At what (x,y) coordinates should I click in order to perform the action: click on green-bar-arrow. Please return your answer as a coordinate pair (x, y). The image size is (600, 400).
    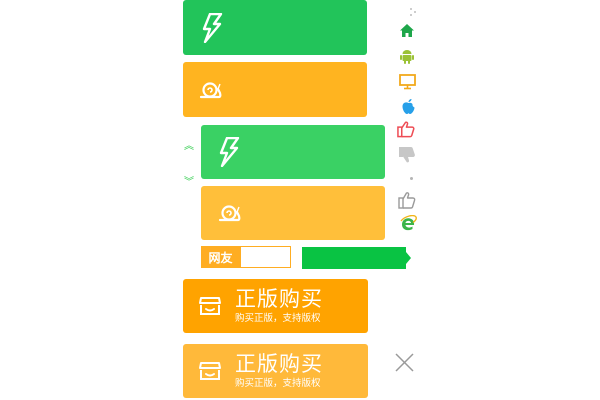
    Looking at the image, I should click on (408, 258).